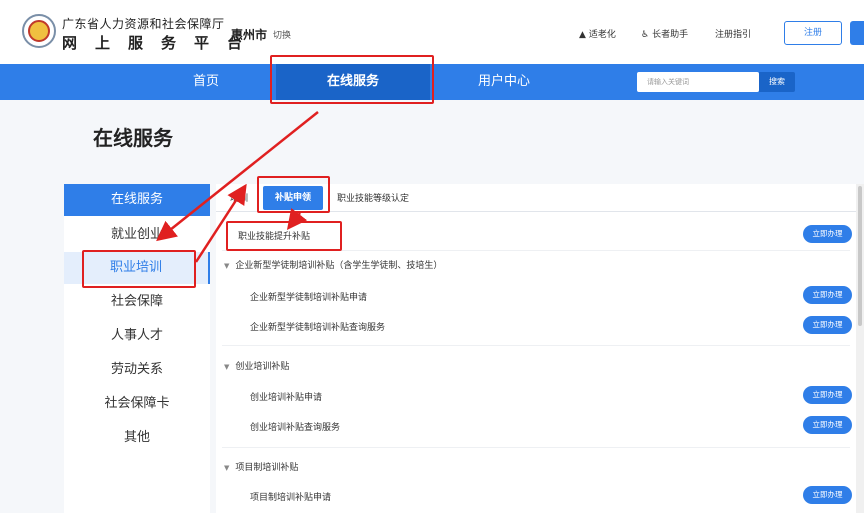 This screenshot has height=513, width=864. What do you see at coordinates (297, 219) in the screenshot?
I see `arrow-tab-to-service` at bounding box center [297, 219].